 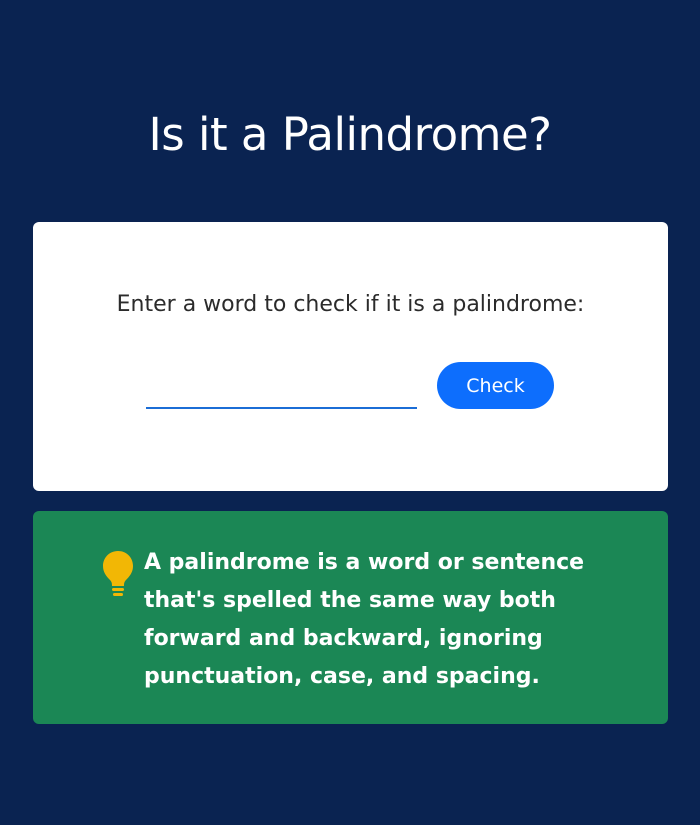 What do you see at coordinates (495, 385) in the screenshot?
I see `check-button: Check` at bounding box center [495, 385].